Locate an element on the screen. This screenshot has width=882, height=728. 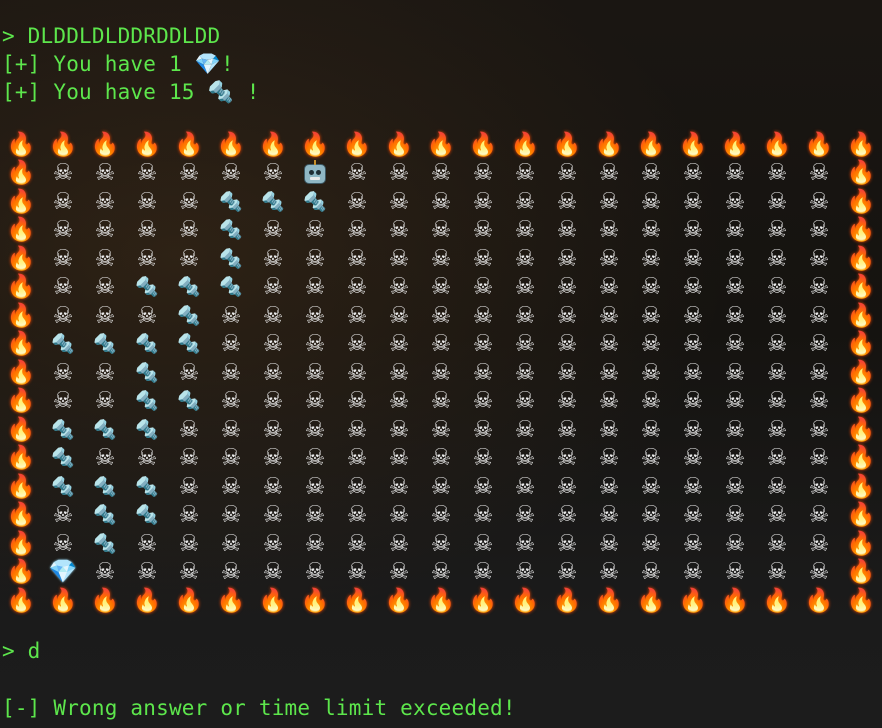
gem-count-line: [+] You have 1 💎! is located at coordinates (118, 64).